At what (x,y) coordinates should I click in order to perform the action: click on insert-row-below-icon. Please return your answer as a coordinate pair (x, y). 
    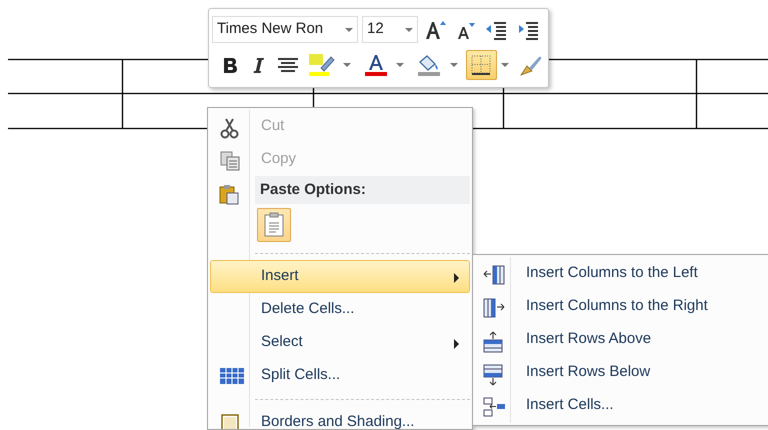
    Looking at the image, I should click on (493, 375).